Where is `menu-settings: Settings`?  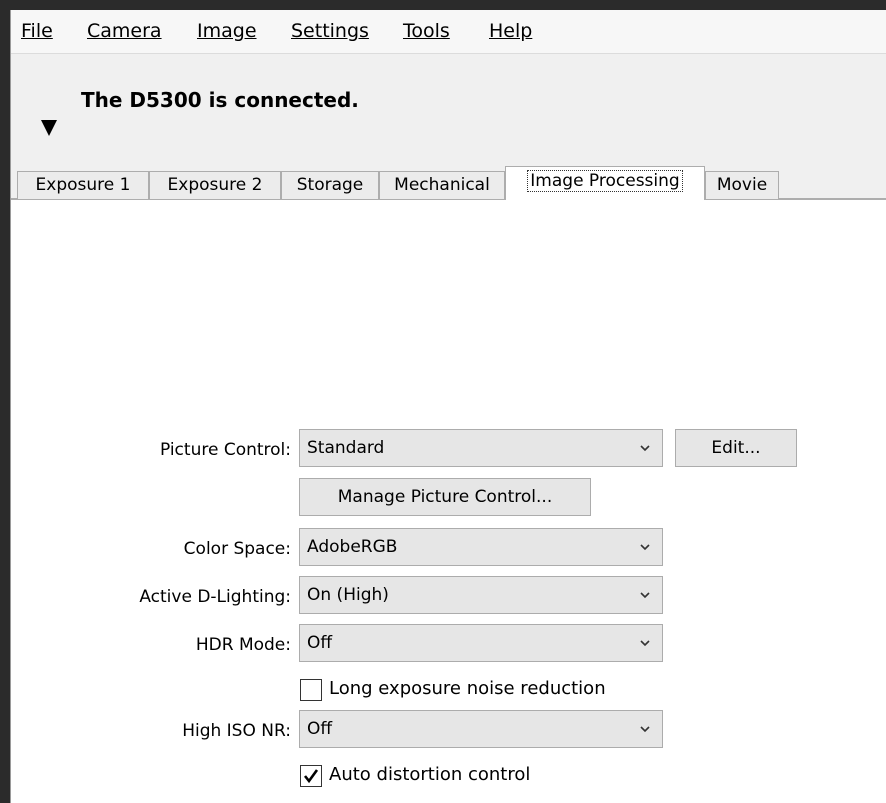 menu-settings: Settings is located at coordinates (330, 31).